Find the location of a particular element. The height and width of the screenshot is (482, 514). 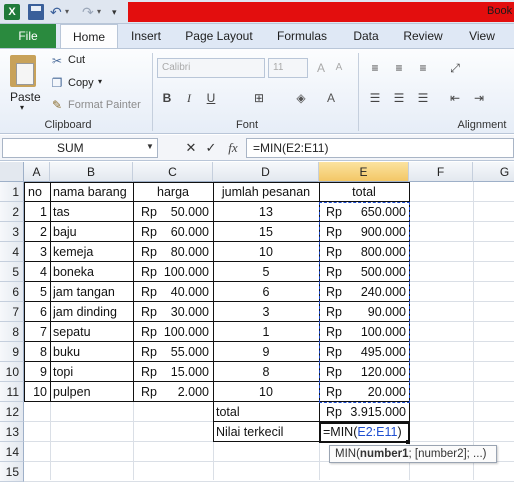

cell-no: 6 is located at coordinates (36, 312).